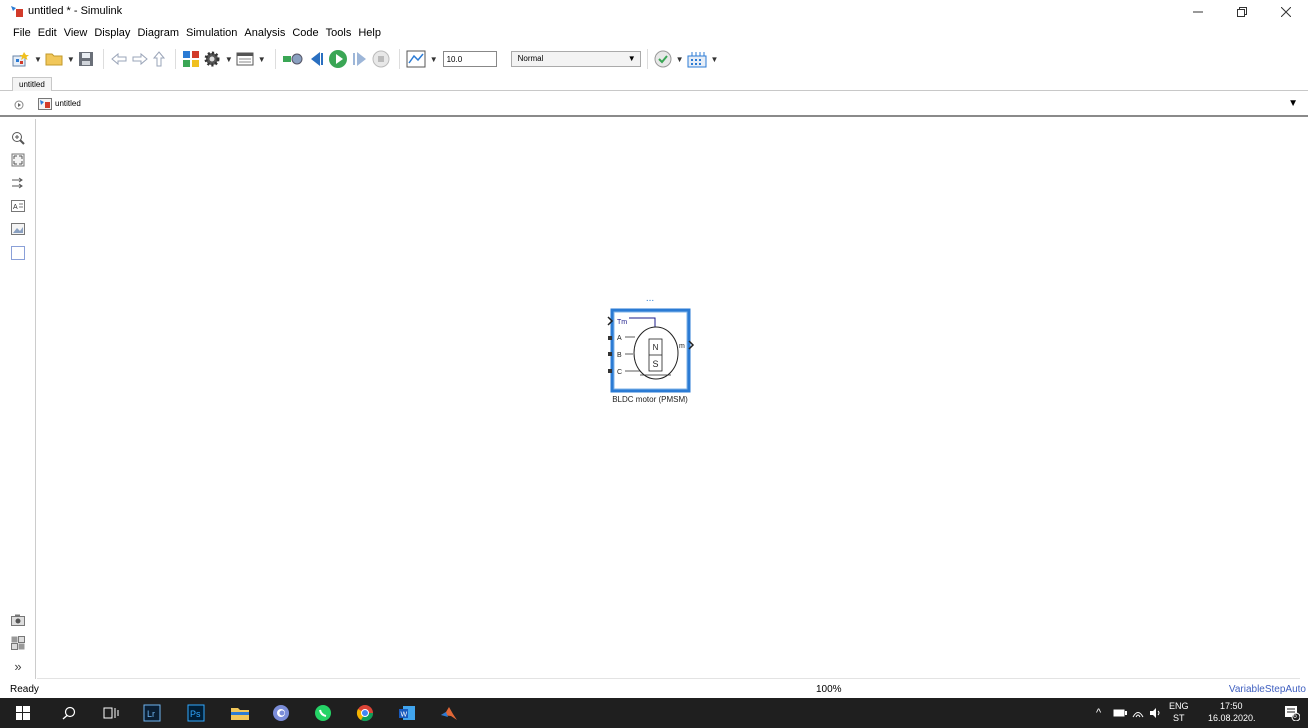  I want to click on battery-icon, so click(1120, 713).